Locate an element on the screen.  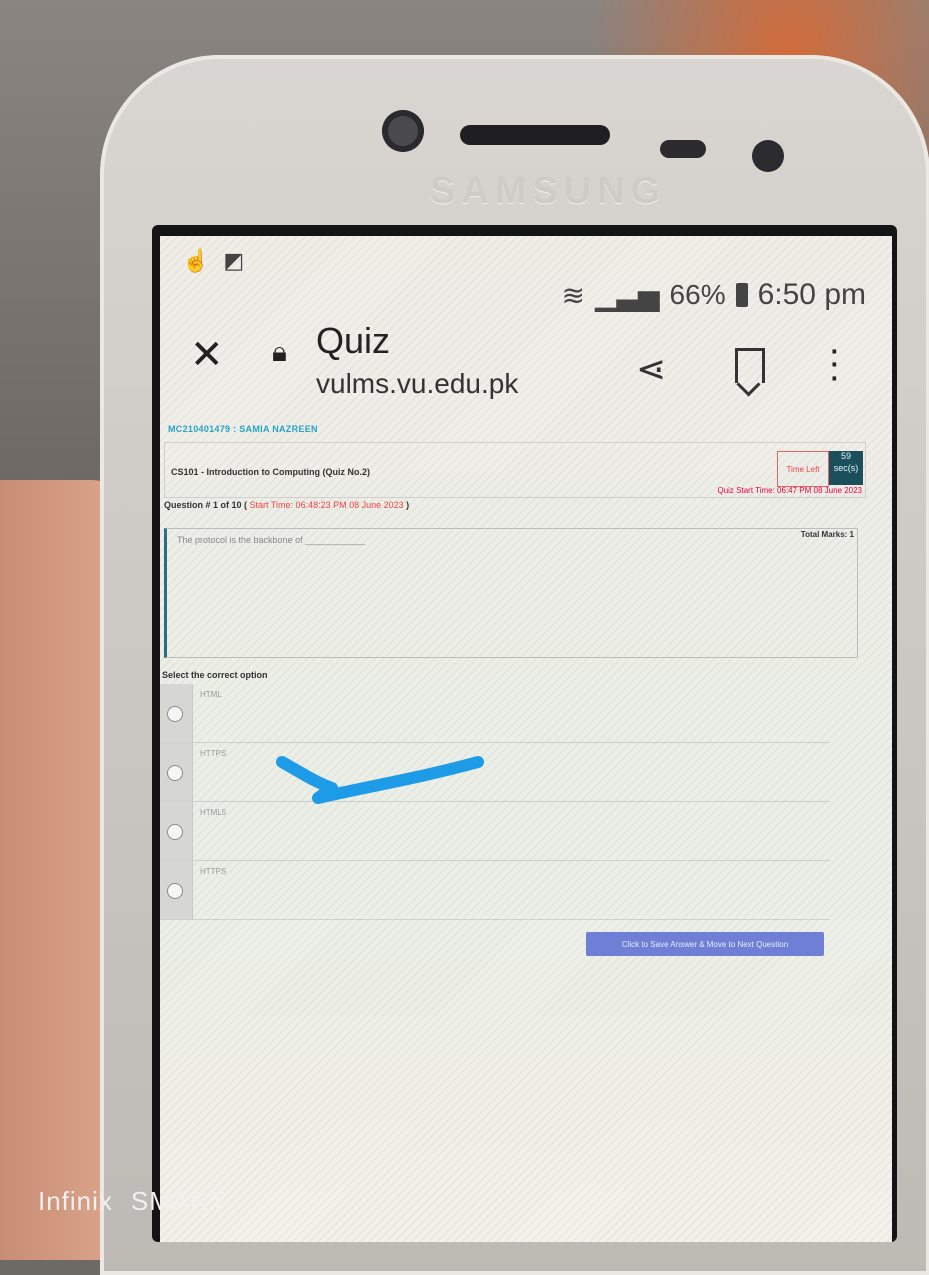
menu-icon: · · · is located at coordinates (834, 363).